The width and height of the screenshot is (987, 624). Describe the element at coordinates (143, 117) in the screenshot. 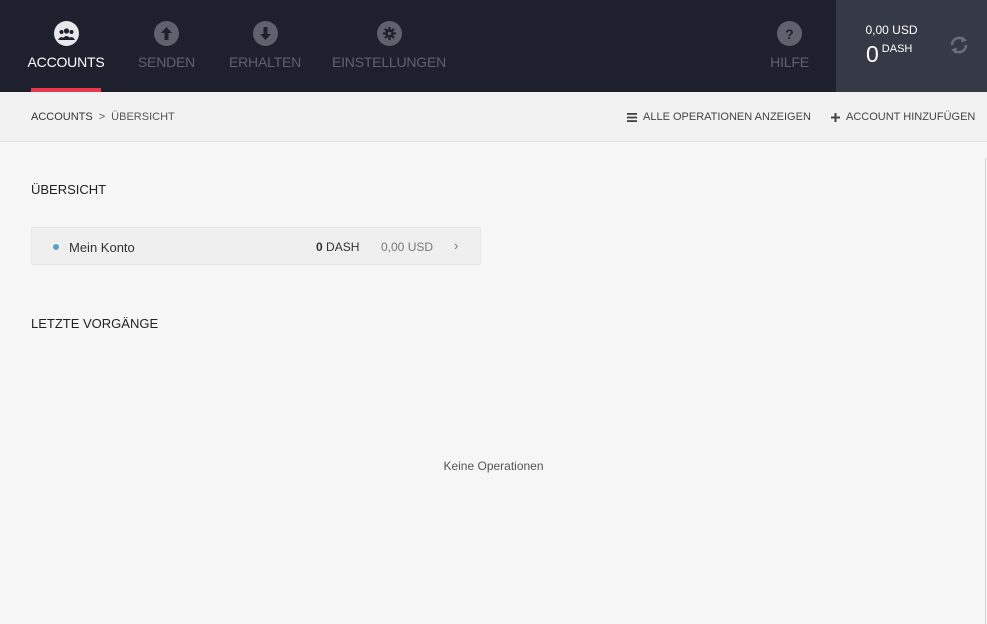

I see `breadcrumb-current: ÜBERSICHT` at that location.